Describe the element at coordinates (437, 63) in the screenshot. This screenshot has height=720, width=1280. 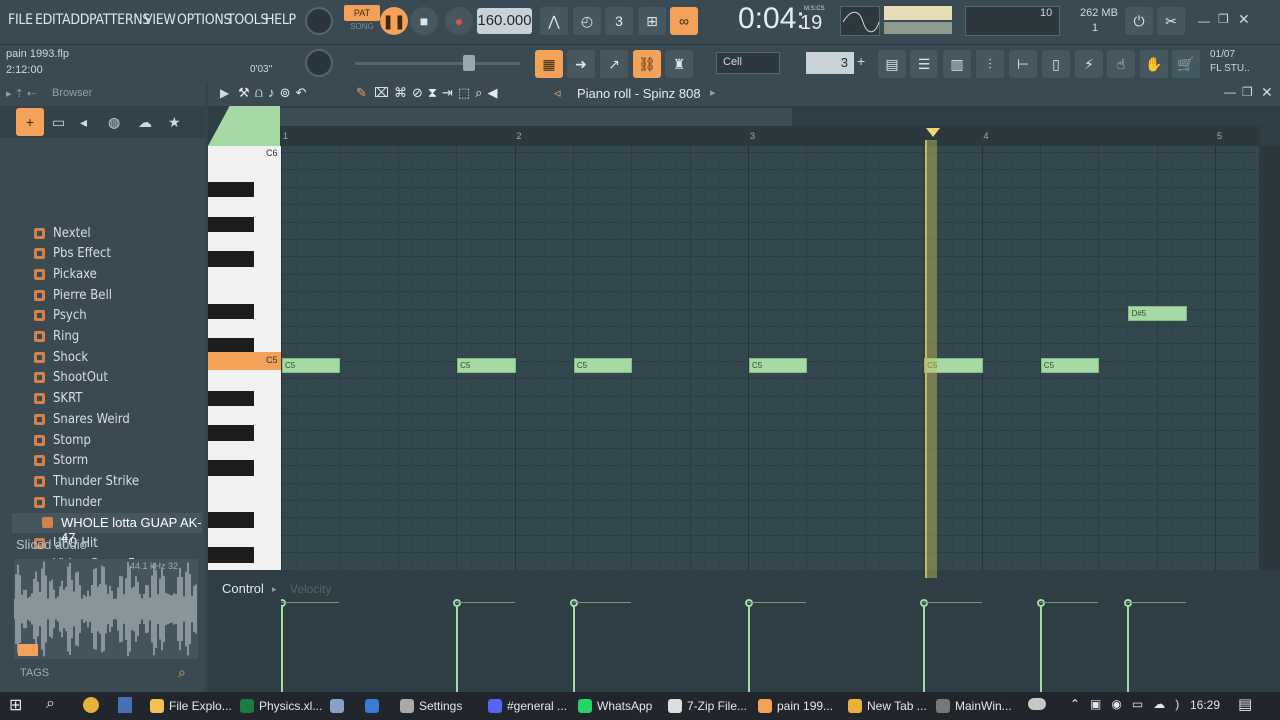
I see `tempo-slider-track` at that location.